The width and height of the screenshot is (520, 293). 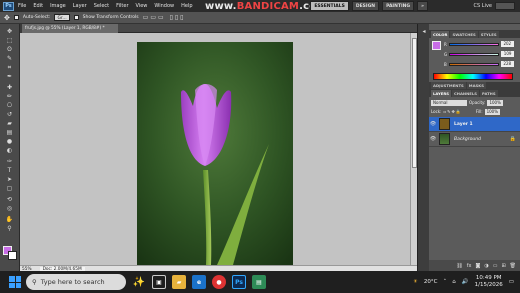 What do you see at coordinates (142, 6) in the screenshot?
I see `menu-view: View` at bounding box center [142, 6].